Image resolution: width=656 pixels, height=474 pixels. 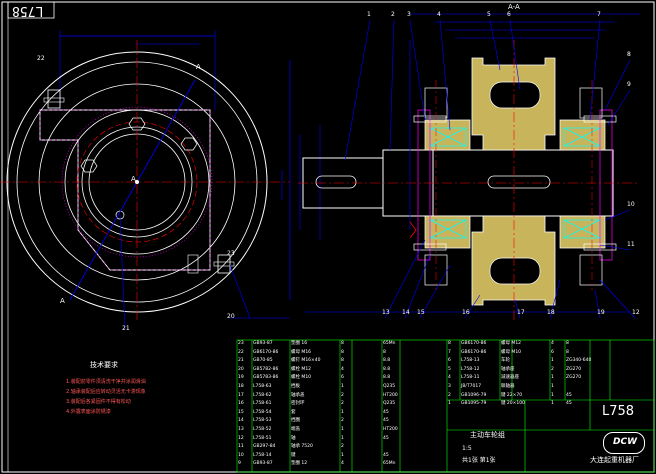 I want to click on part-balloon: 11, so click(x=631, y=244).